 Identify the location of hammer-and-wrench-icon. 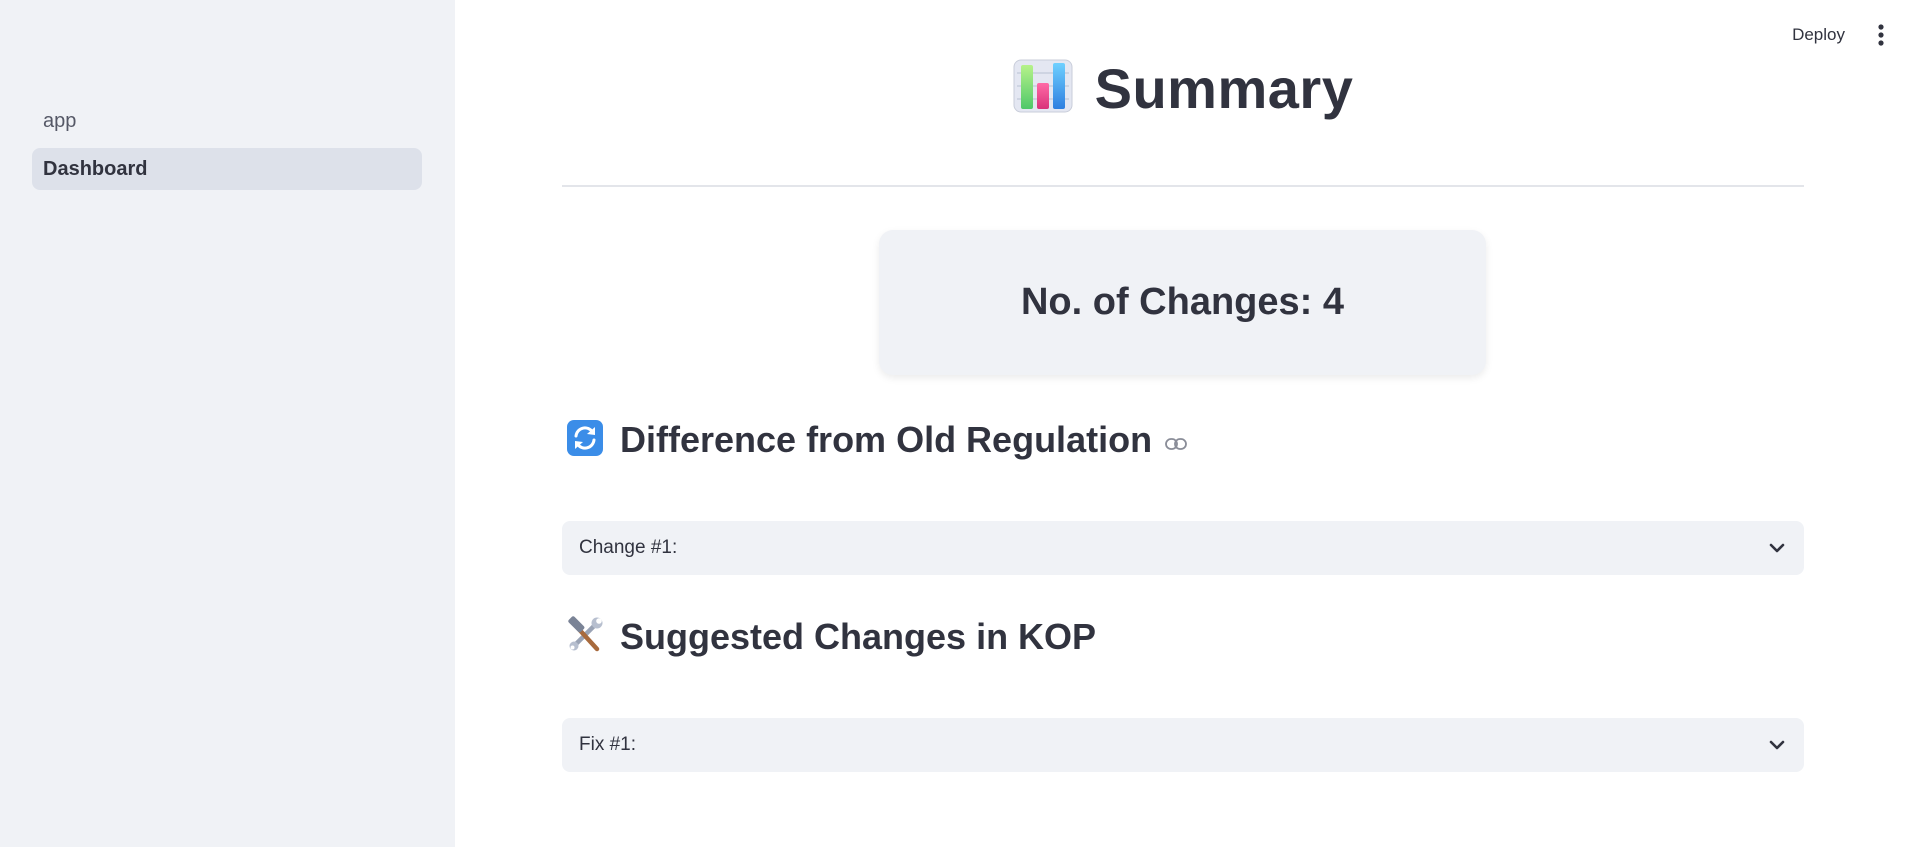
(585, 637).